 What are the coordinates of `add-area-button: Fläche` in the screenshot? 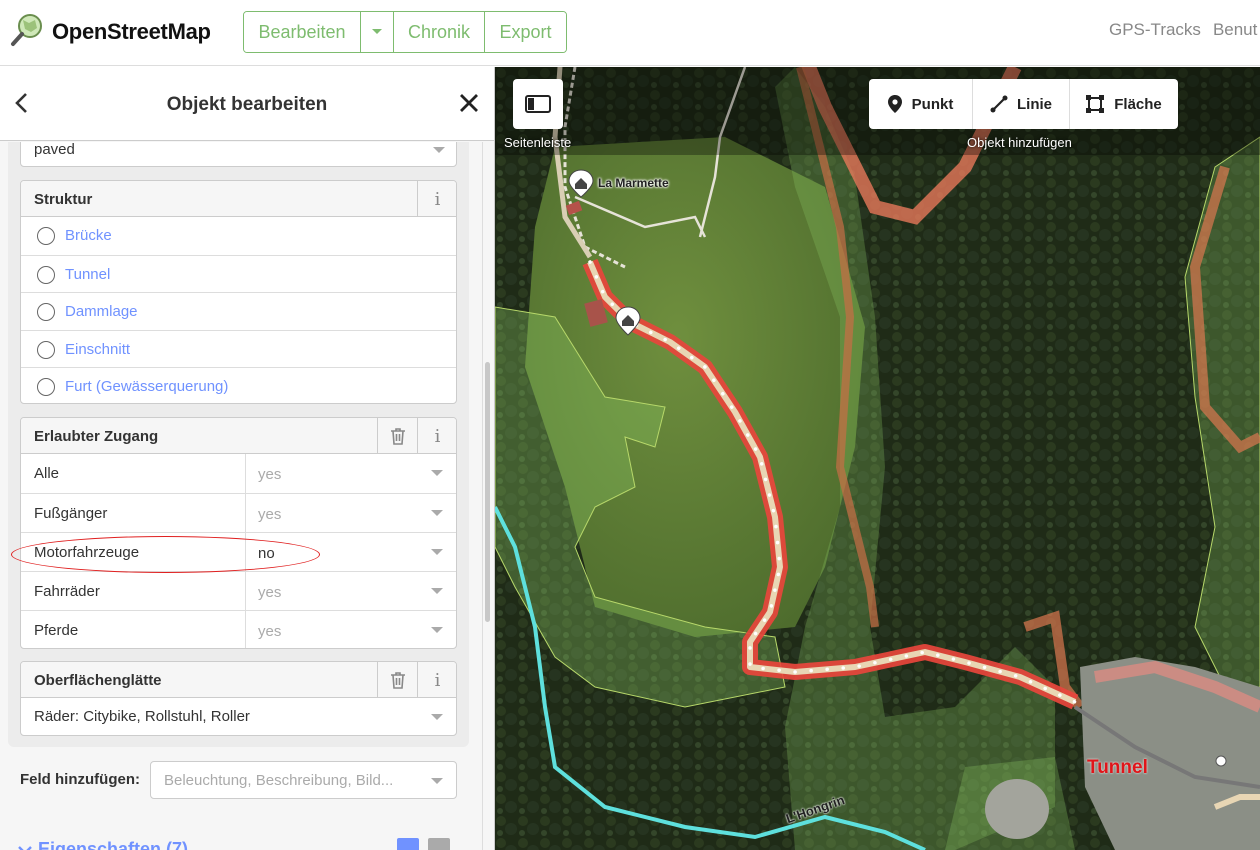 It's located at (1124, 104).